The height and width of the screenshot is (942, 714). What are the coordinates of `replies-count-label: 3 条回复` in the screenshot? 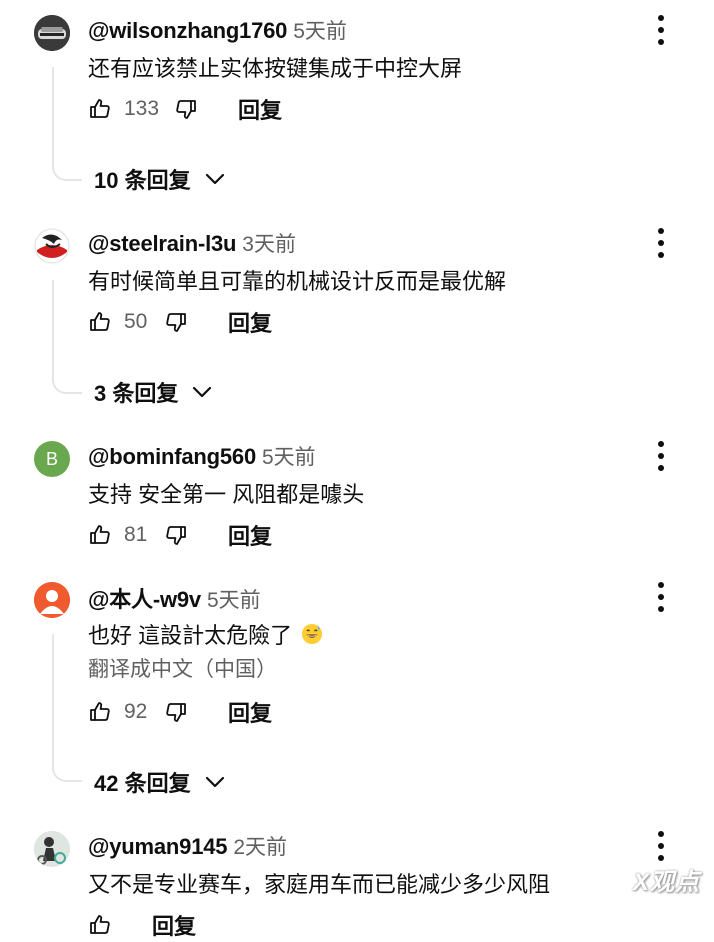 It's located at (136, 393).